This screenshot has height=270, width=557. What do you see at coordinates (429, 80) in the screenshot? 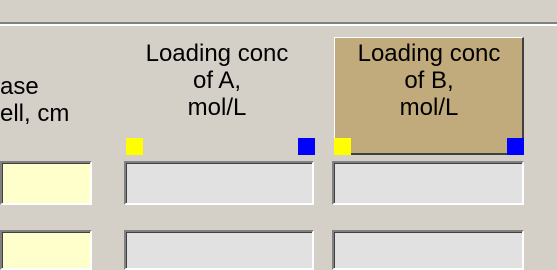
I see `column-header-conc-b: Loading conc of B, mol/L` at bounding box center [429, 80].